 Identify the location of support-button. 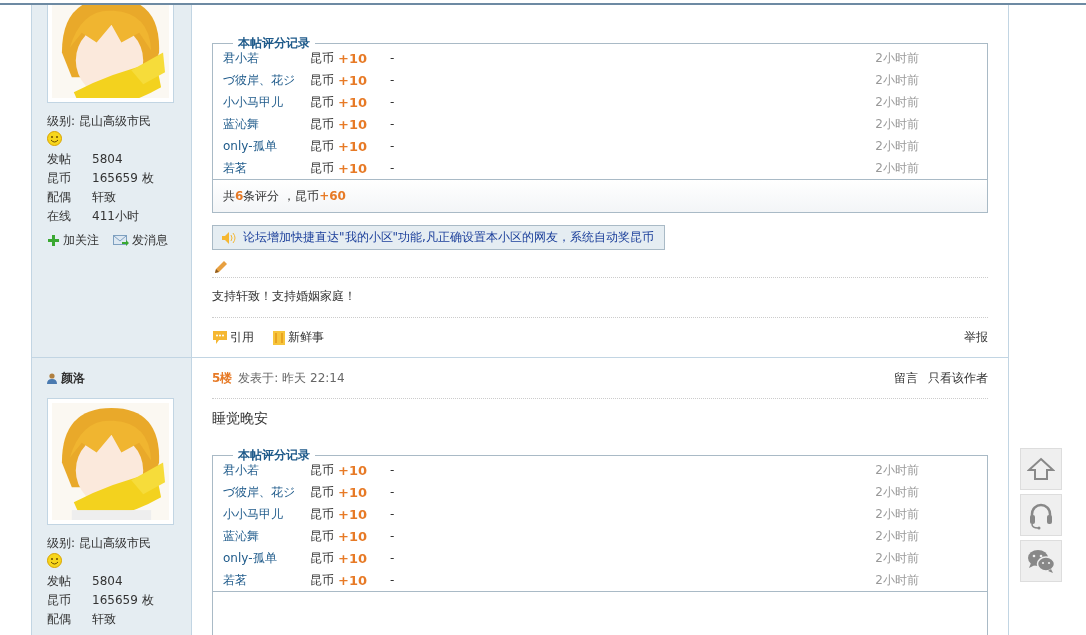
(1041, 515).